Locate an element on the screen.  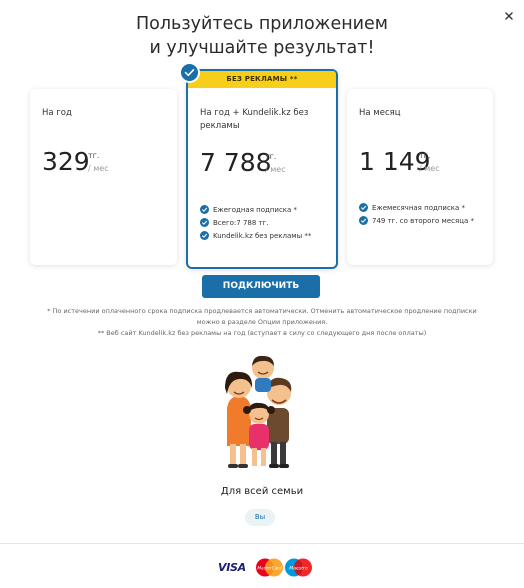
selected-check-icon is located at coordinates (189, 72).